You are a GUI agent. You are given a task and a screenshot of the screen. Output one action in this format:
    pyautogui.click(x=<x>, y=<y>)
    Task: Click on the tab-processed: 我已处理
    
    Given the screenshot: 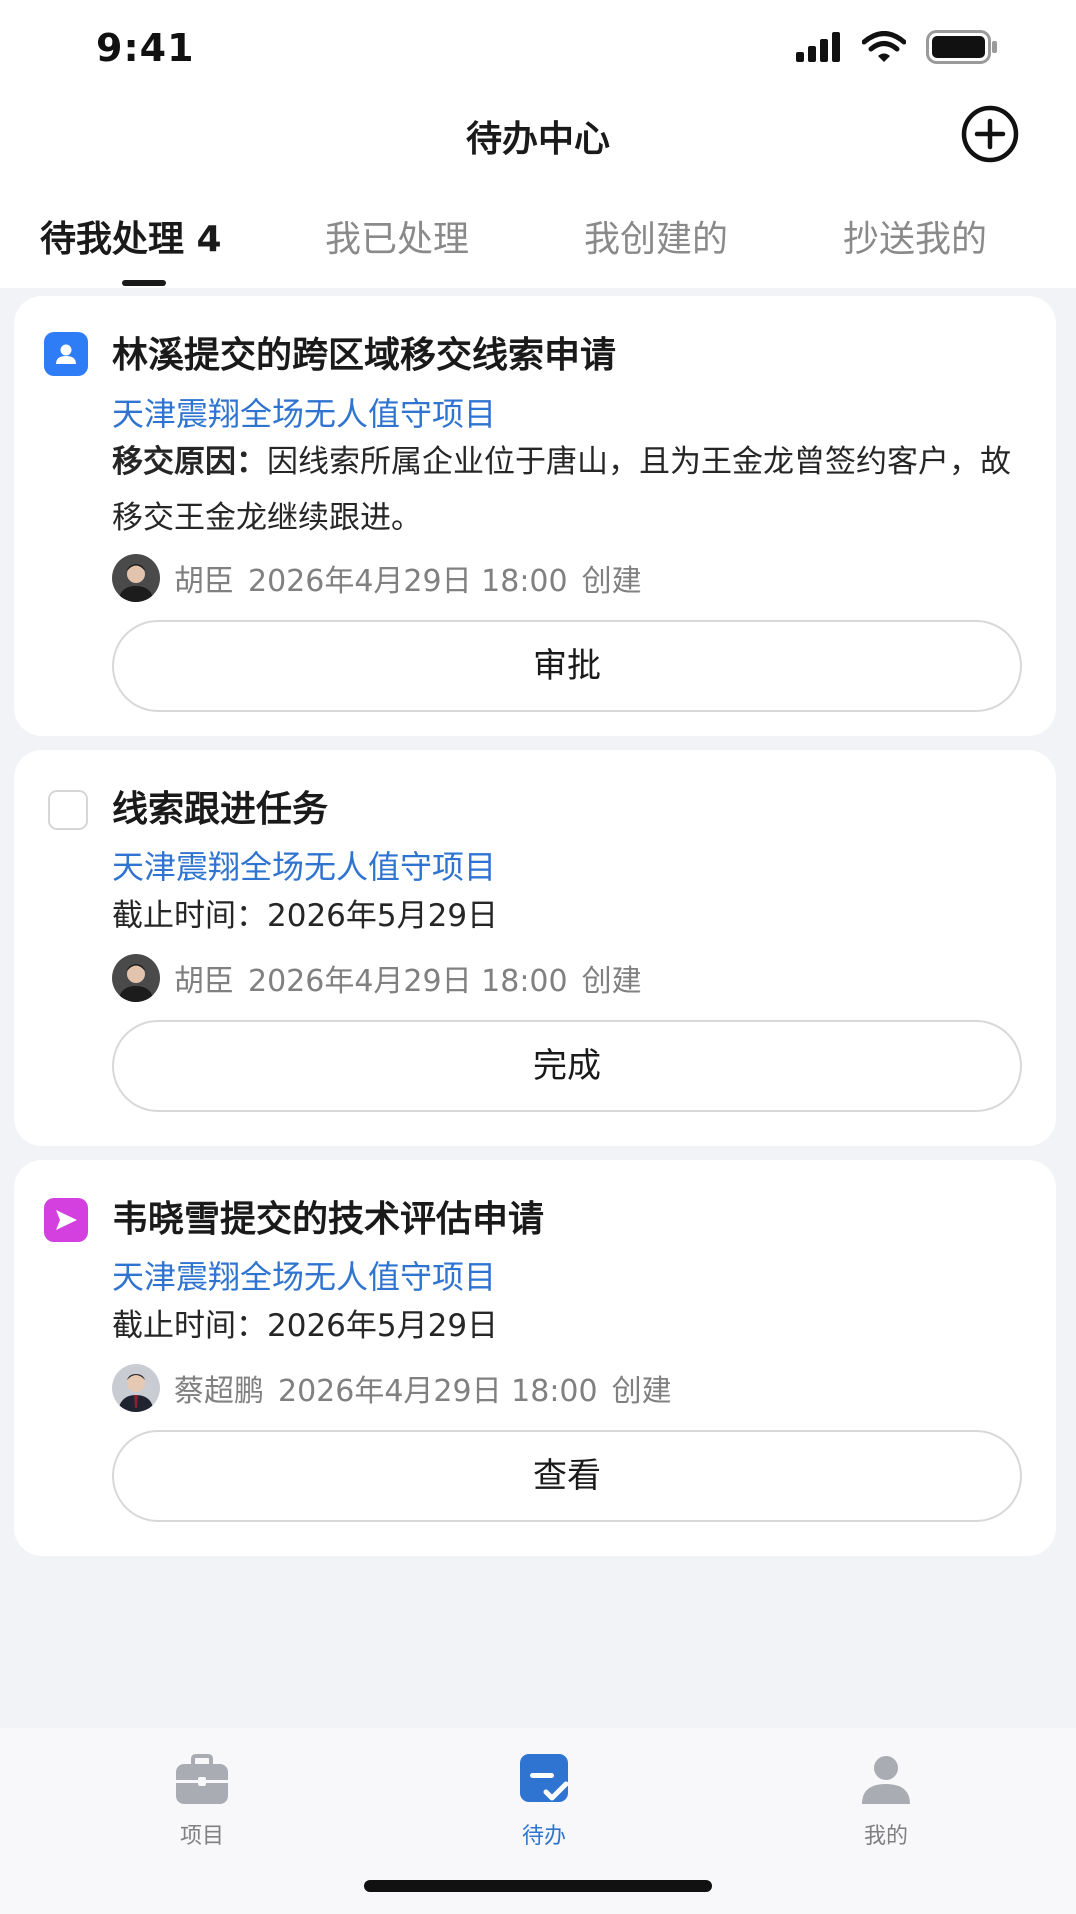 What is the action you would take?
    pyautogui.click(x=397, y=236)
    